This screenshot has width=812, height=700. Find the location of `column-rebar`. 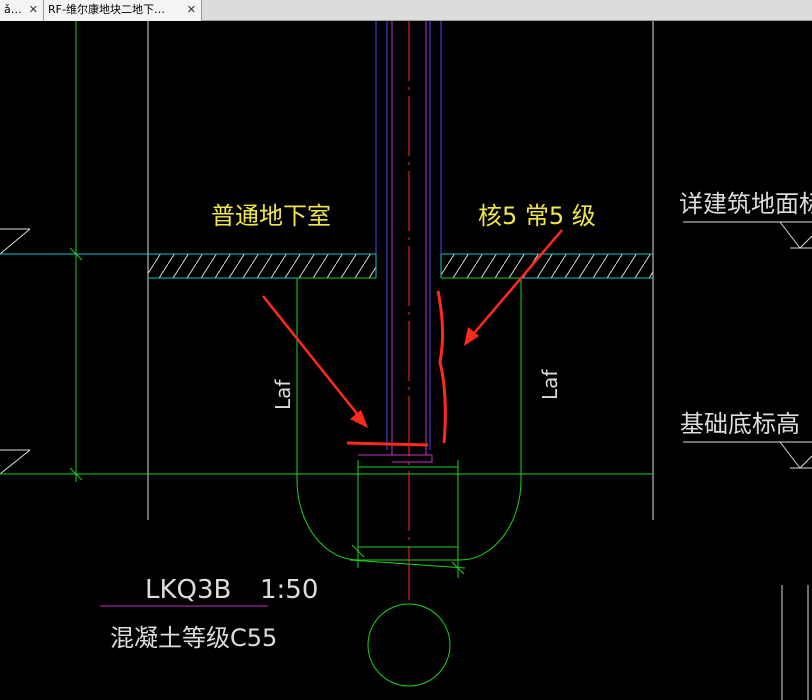

column-rebar is located at coordinates (395, 242).